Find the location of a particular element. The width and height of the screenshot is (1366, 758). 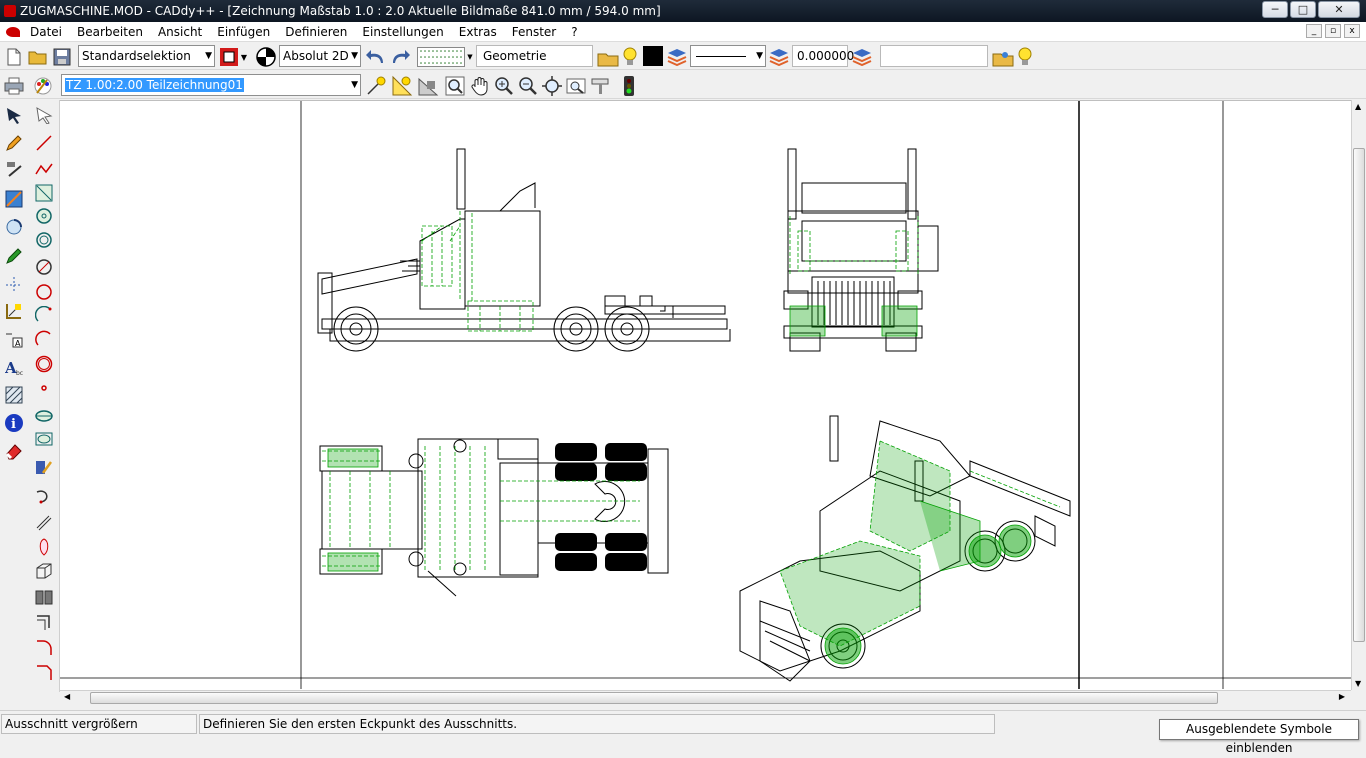

line-icon is located at coordinates (44, 143).